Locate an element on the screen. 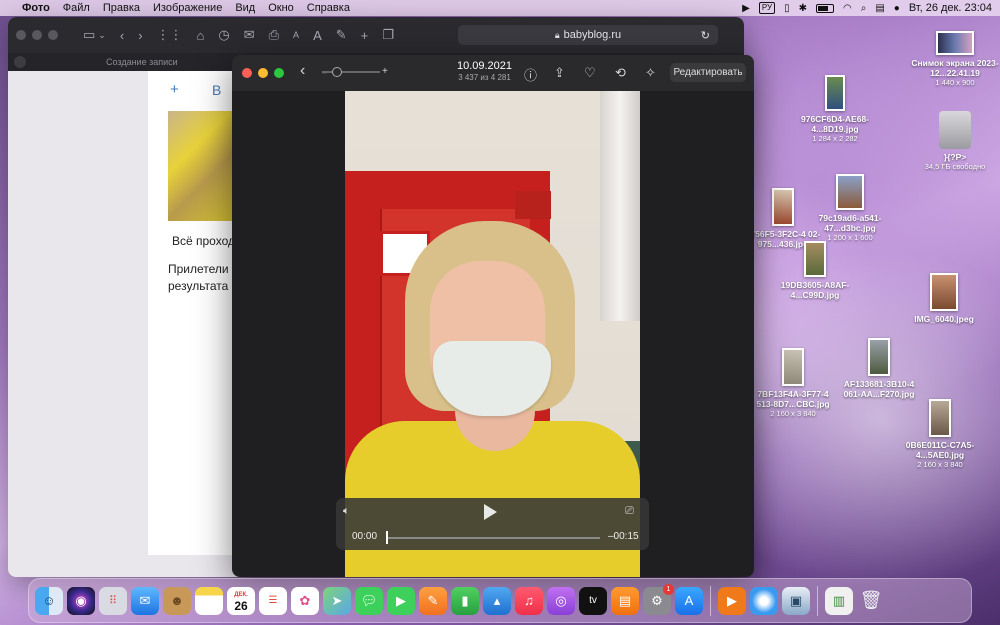 This screenshot has width=1000, height=625. post-text: Всё проход is located at coordinates (203, 241).